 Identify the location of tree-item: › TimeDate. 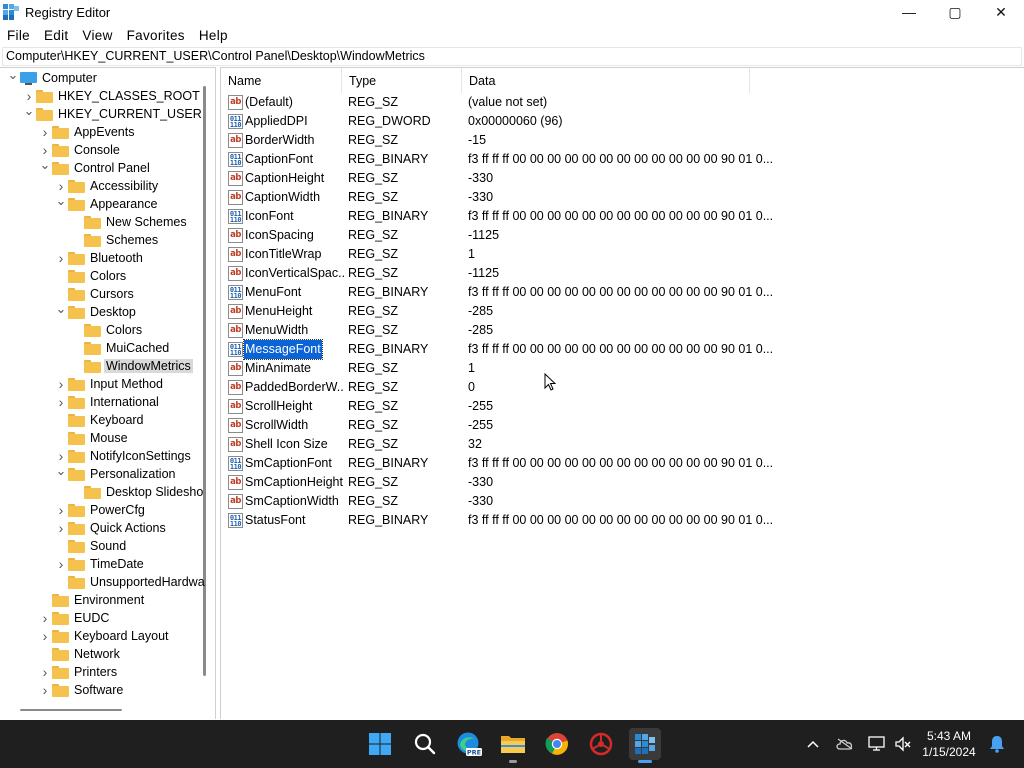
(99, 564).